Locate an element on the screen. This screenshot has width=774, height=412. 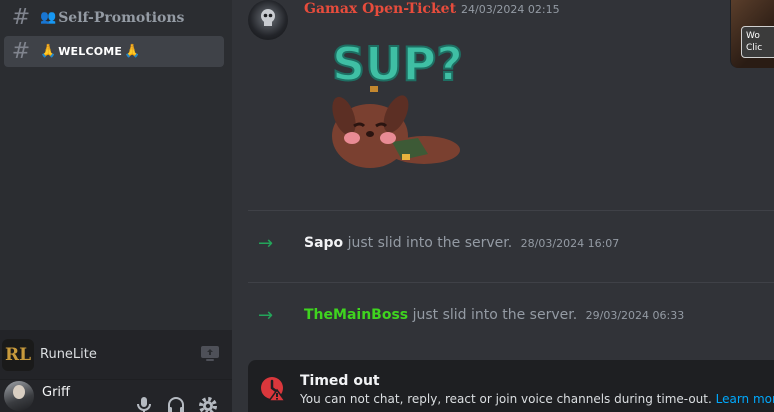
channel-welcome: # 🙏 WELCOME 🙏 is located at coordinates (114, 51).